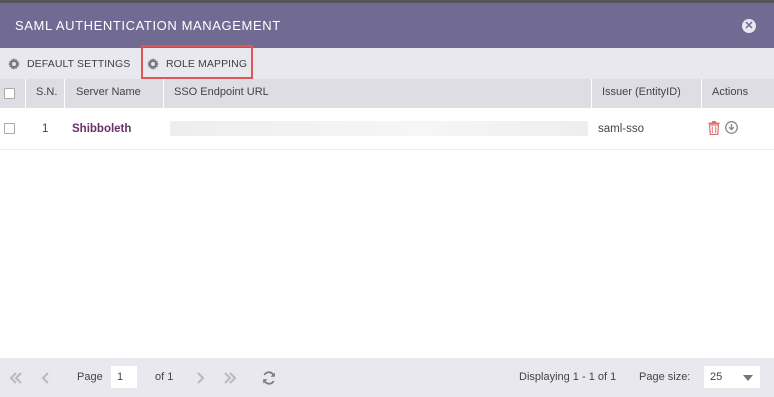  What do you see at coordinates (269, 378) in the screenshot?
I see `refresh-icon` at bounding box center [269, 378].